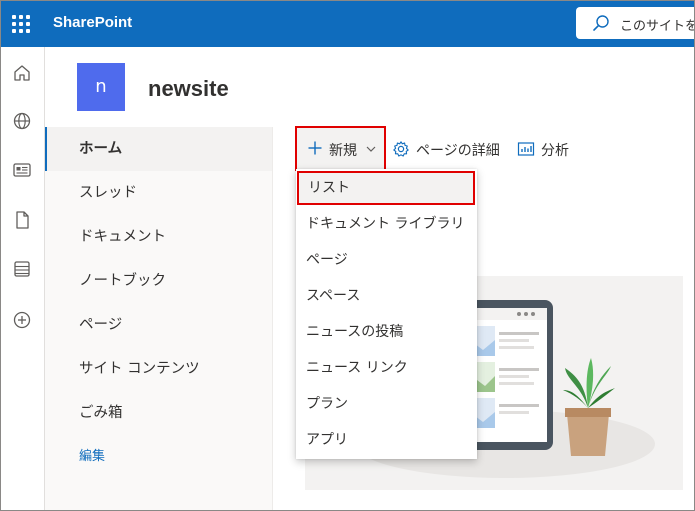 Image resolution: width=695 pixels, height=511 pixels. I want to click on plus-icon, so click(315, 148).